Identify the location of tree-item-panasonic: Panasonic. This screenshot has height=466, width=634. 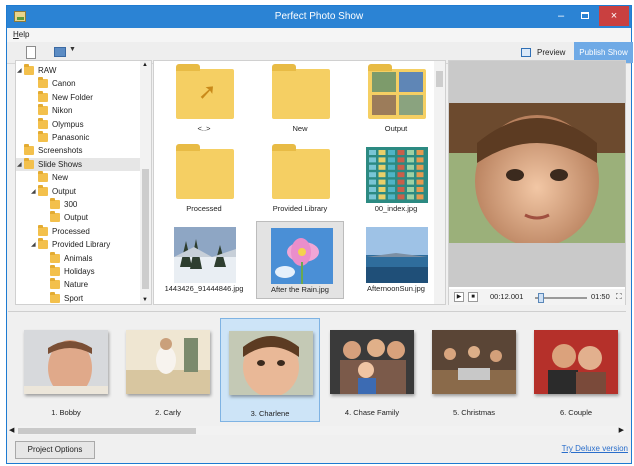
(78, 137).